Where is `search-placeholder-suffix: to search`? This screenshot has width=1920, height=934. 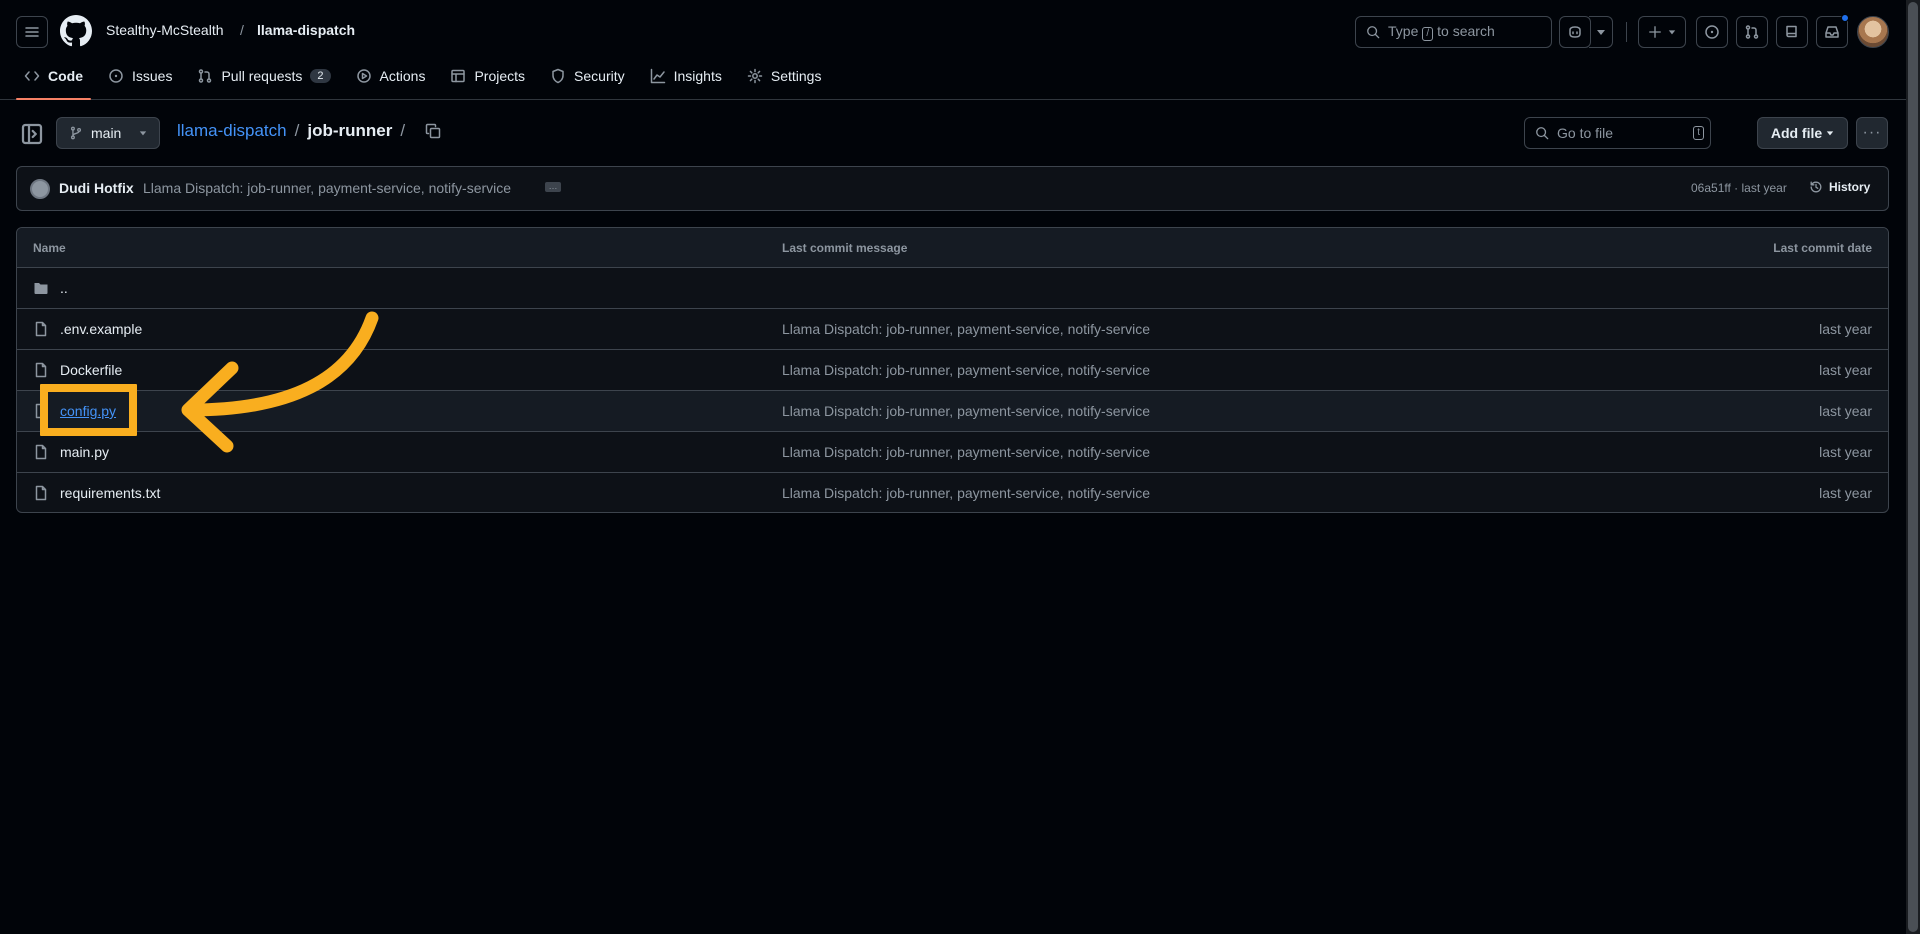 search-placeholder-suffix: to search is located at coordinates (1466, 31).